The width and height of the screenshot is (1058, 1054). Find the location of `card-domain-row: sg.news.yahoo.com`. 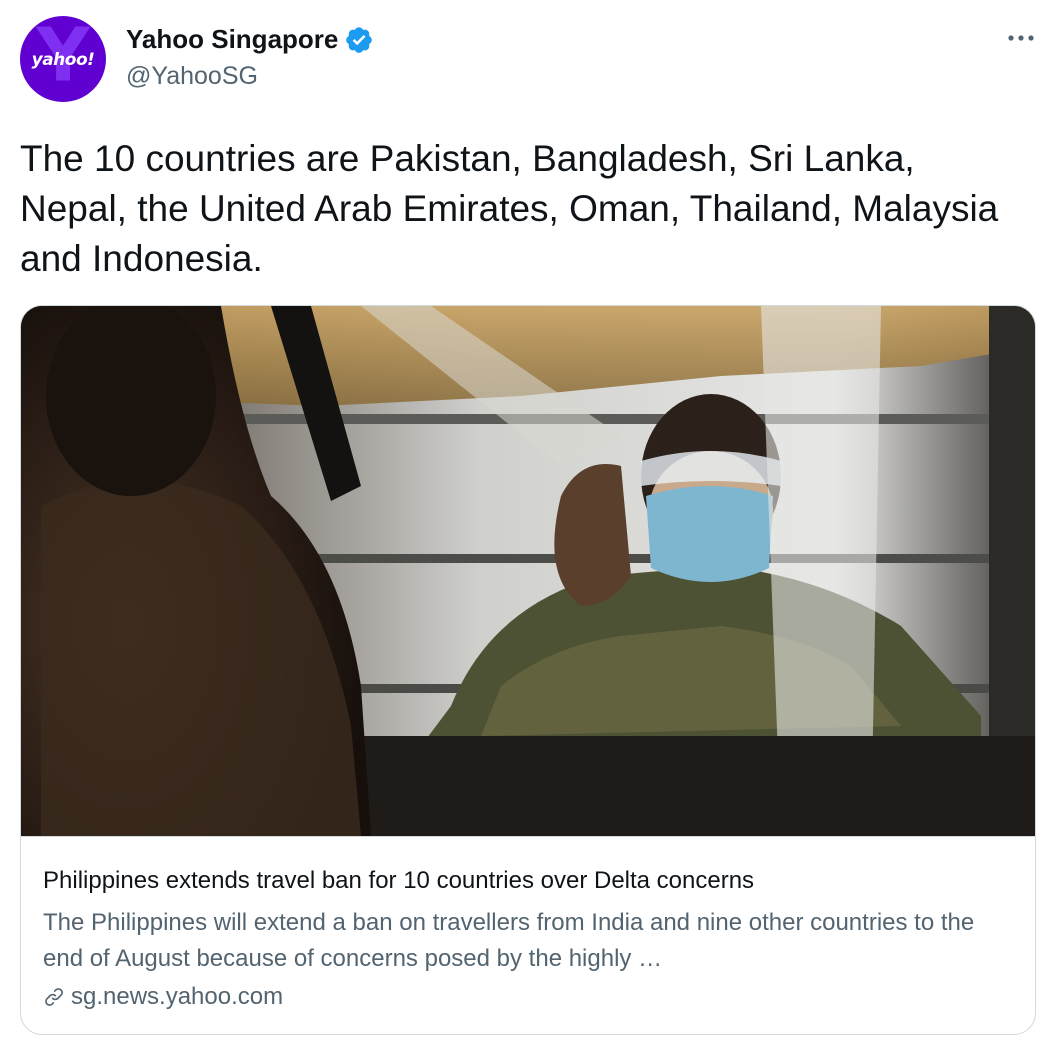

card-domain-row: sg.news.yahoo.com is located at coordinates (163, 997).